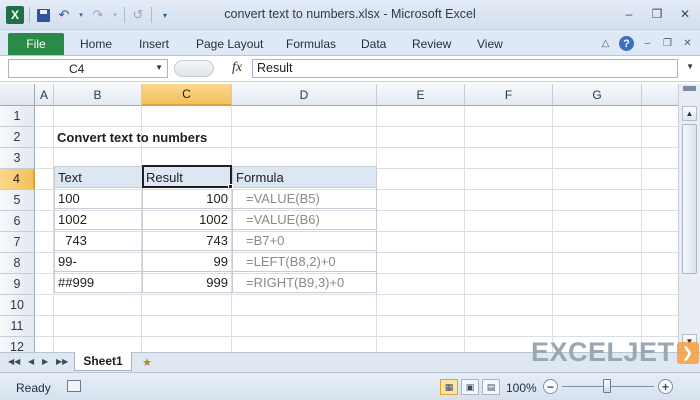 The width and height of the screenshot is (700, 400). Describe the element at coordinates (17, 242) in the screenshot. I see `row-header-7: 7` at that location.